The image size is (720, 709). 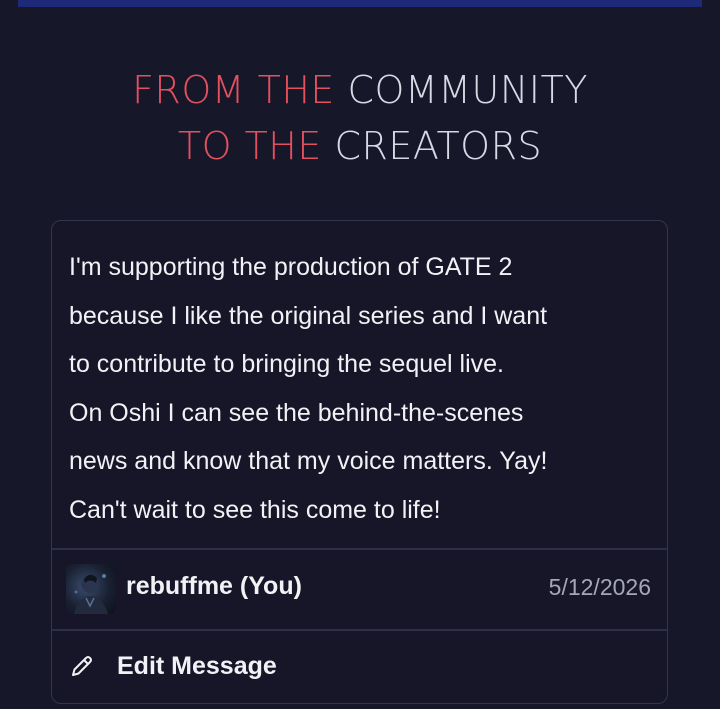 I want to click on heading-line-2: TO THE CREATORS, so click(x=360, y=146).